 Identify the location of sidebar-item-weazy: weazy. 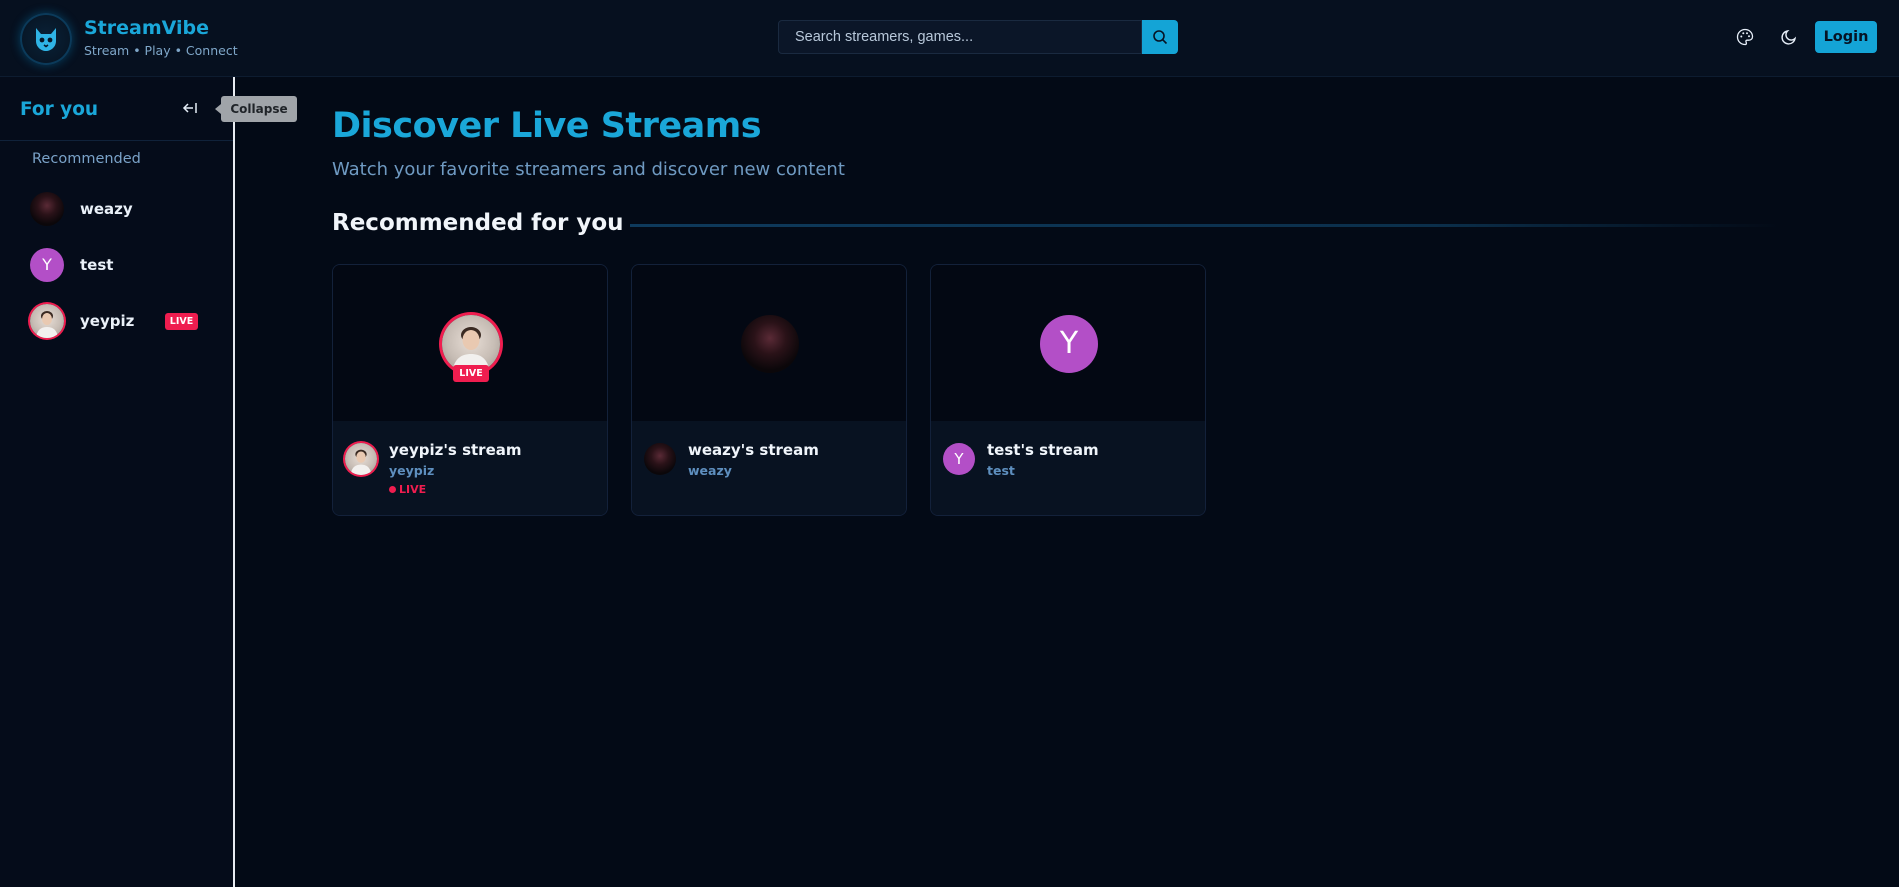
(120, 210).